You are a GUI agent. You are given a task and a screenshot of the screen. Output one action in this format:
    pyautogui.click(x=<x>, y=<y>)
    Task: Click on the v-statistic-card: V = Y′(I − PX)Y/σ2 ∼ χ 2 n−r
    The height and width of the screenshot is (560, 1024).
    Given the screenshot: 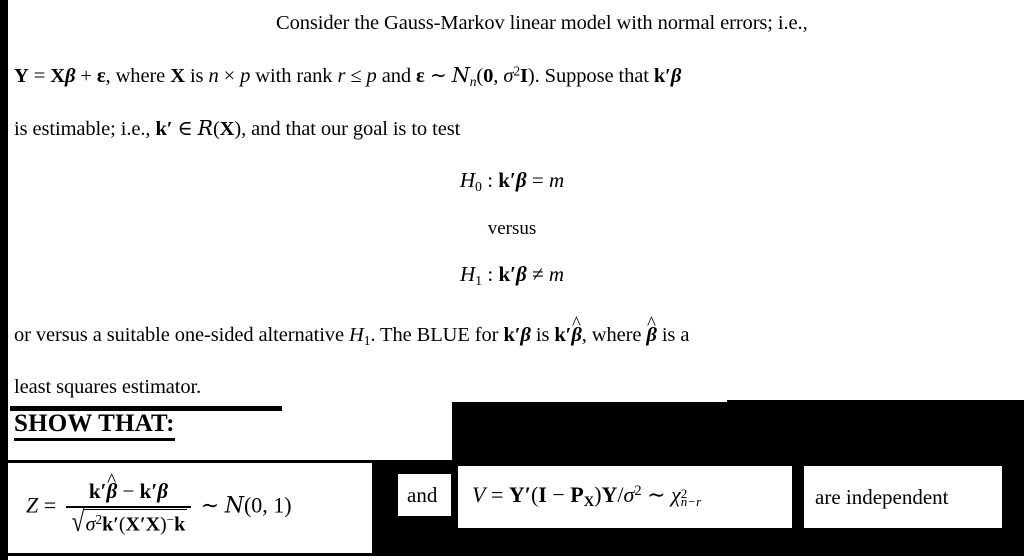 What is the action you would take?
    pyautogui.click(x=625, y=497)
    